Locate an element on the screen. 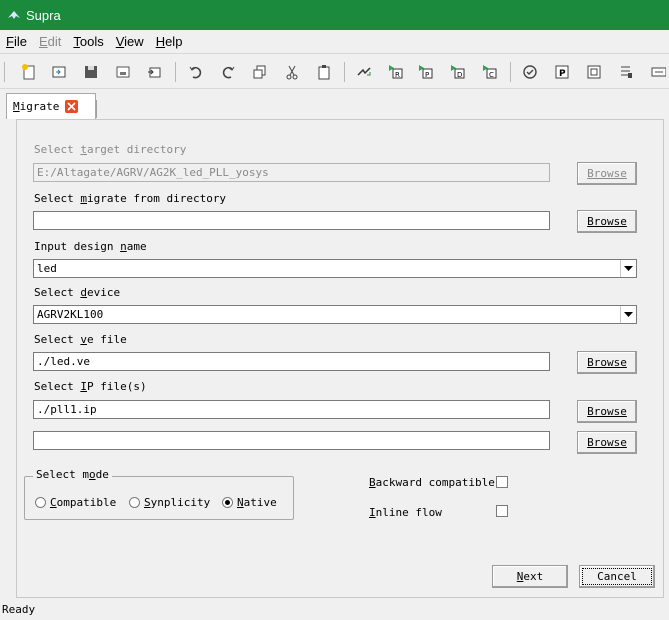 This screenshot has width=669, height=620. tab-migrate: Migrate is located at coordinates (51, 106).